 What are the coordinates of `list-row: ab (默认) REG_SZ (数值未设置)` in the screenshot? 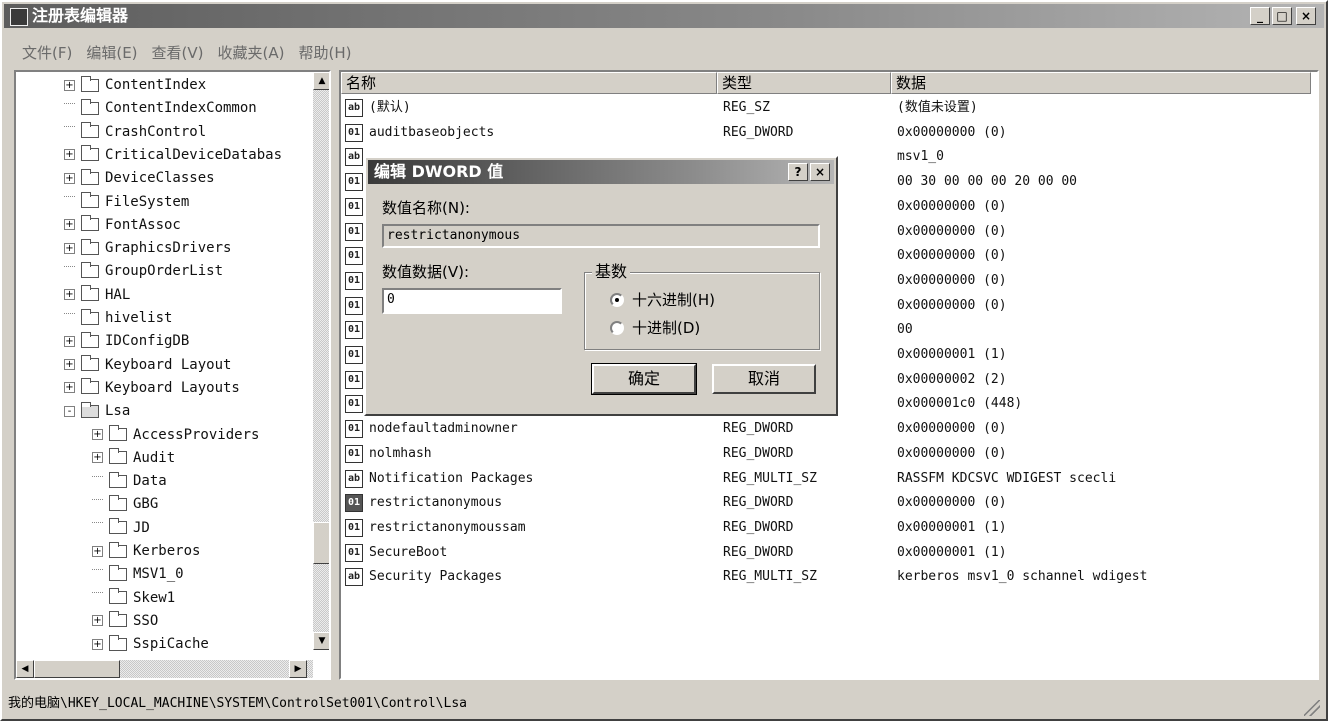 It's located at (826, 108).